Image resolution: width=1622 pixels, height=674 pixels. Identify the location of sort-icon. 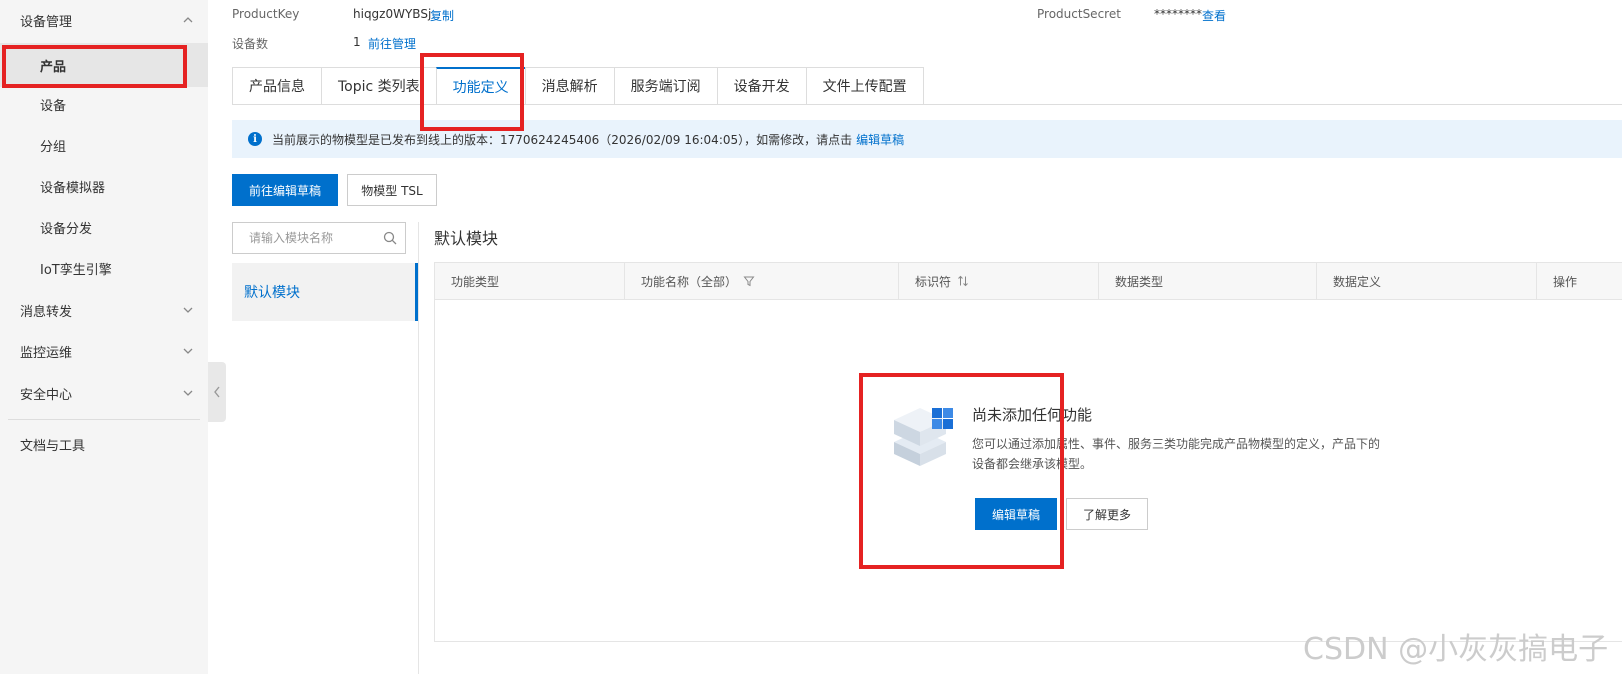
(963, 281).